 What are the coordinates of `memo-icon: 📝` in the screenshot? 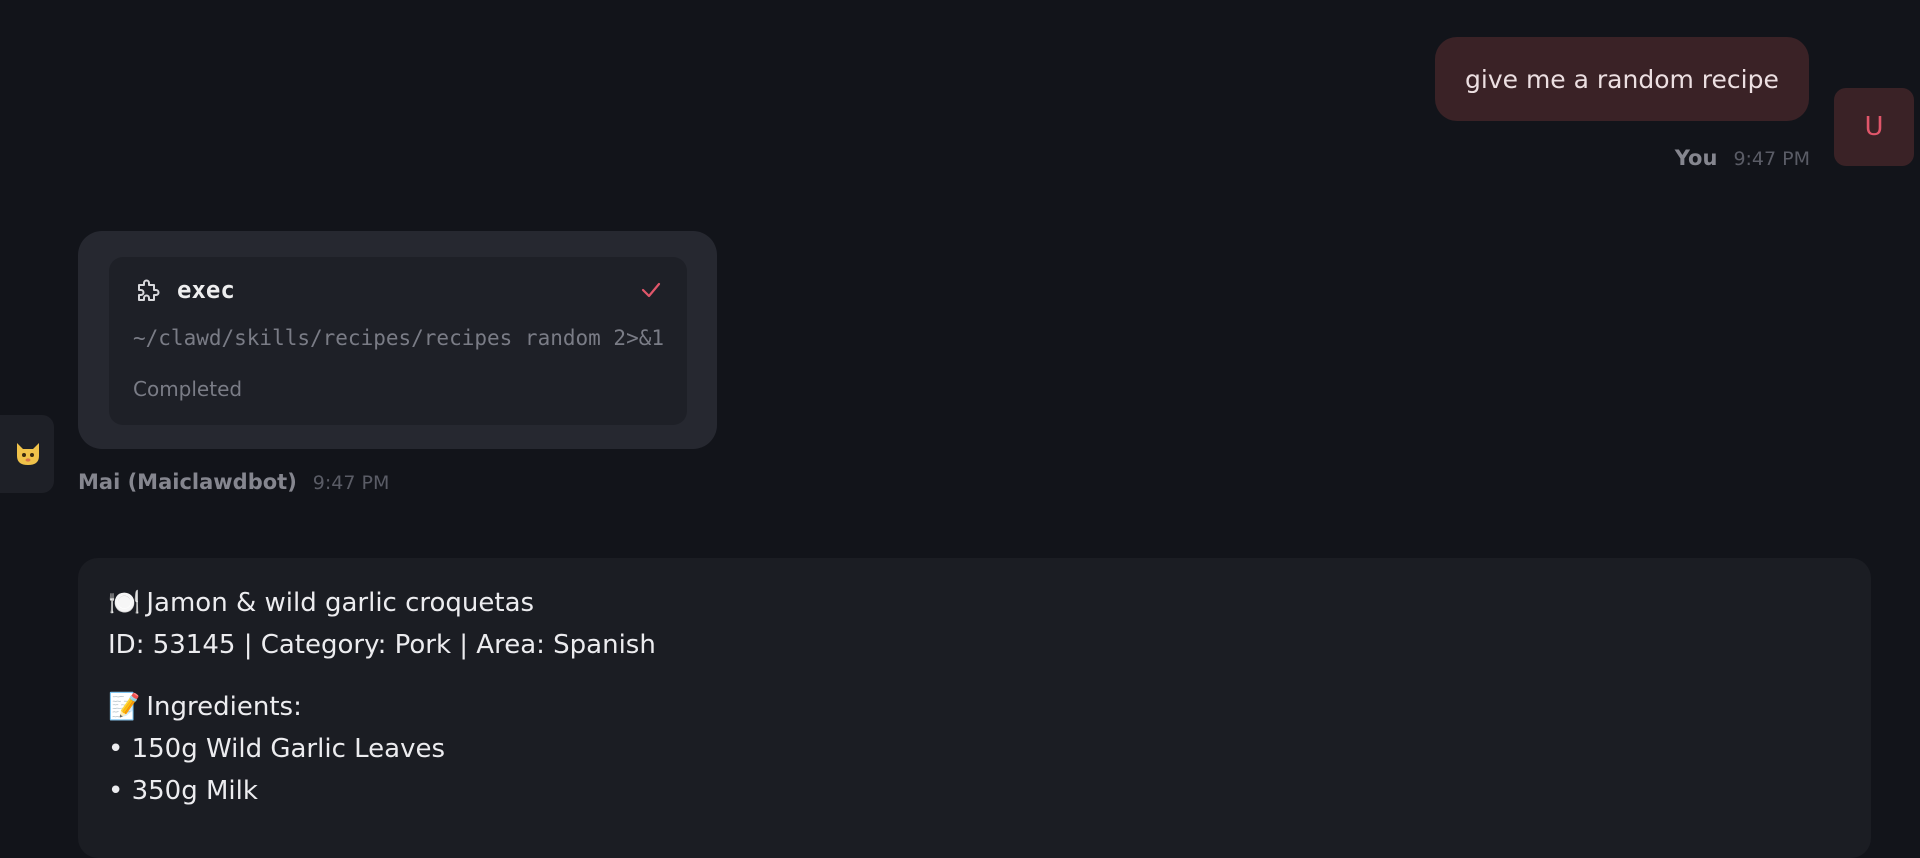 It's located at (124, 707).